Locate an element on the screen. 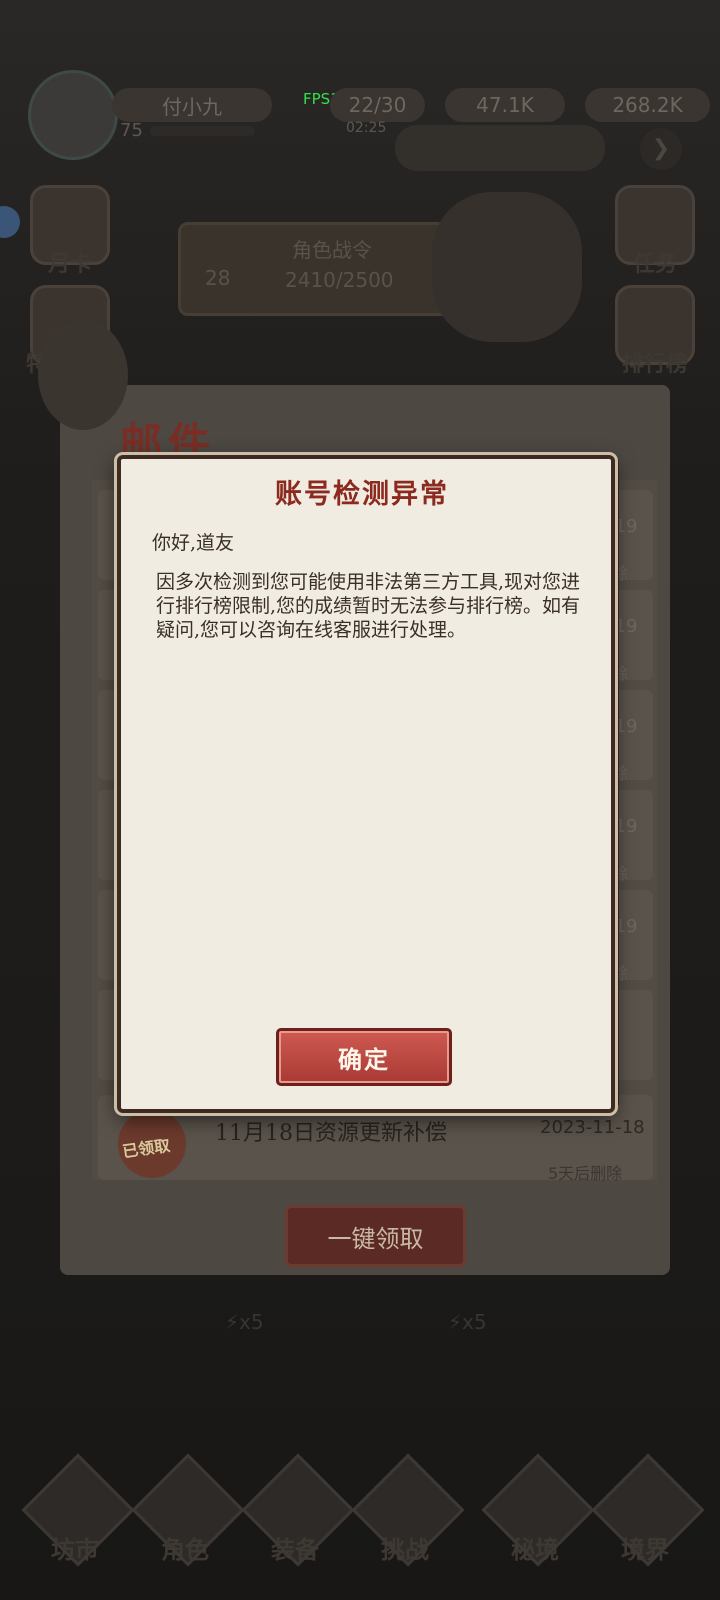 This screenshot has width=720, height=1600. nav-secret-realm-label: 秘境 is located at coordinates (535, 1549).